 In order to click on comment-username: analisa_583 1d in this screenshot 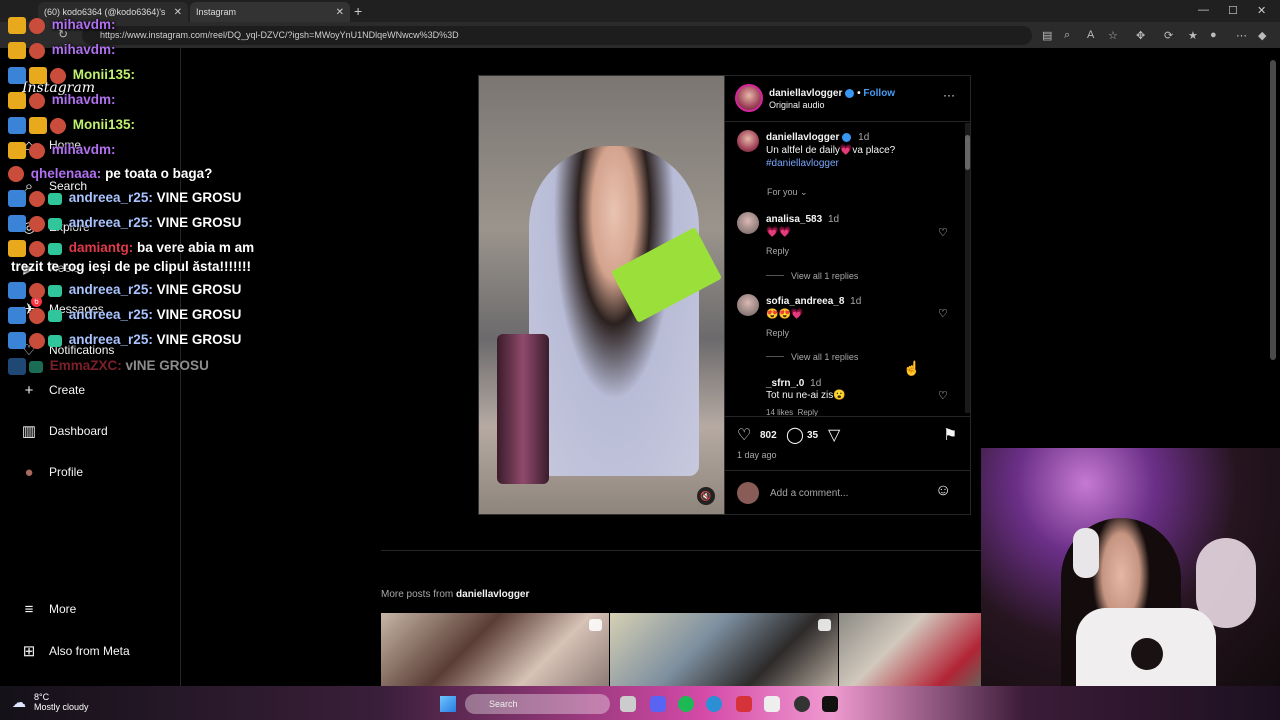, I will do `click(802, 219)`.